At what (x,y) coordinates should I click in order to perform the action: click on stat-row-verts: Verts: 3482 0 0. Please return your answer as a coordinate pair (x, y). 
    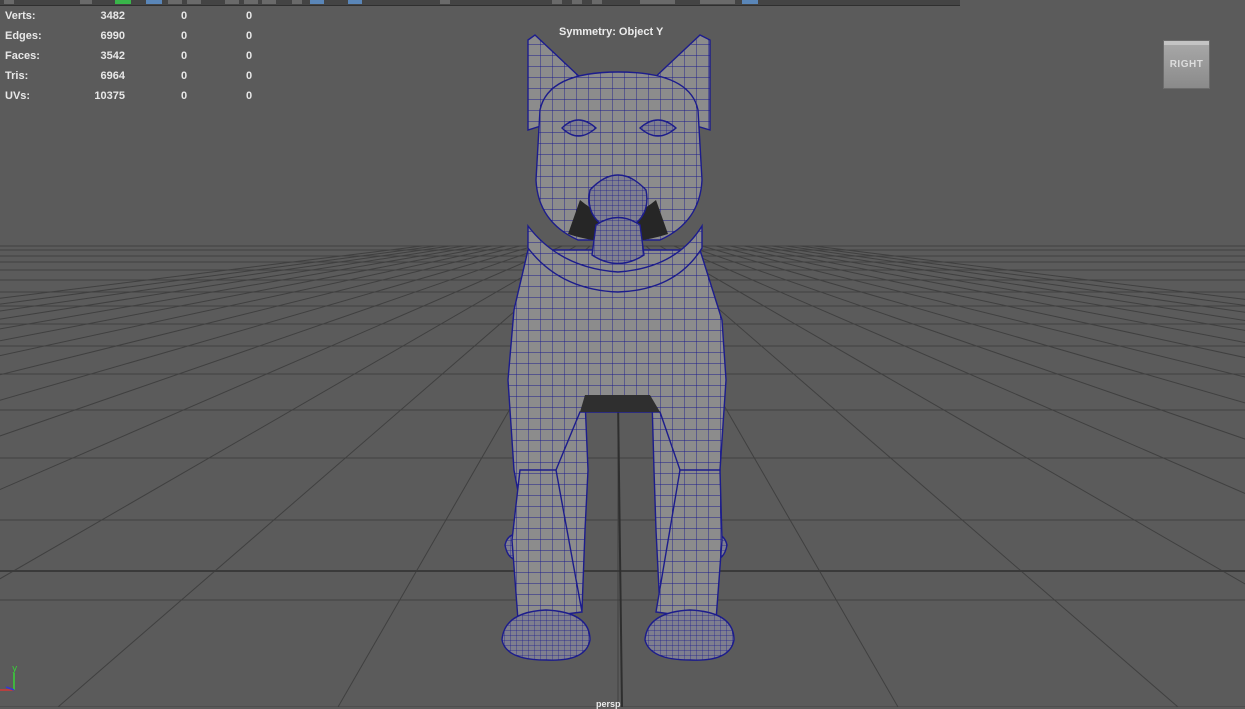
    Looking at the image, I should click on (135, 16).